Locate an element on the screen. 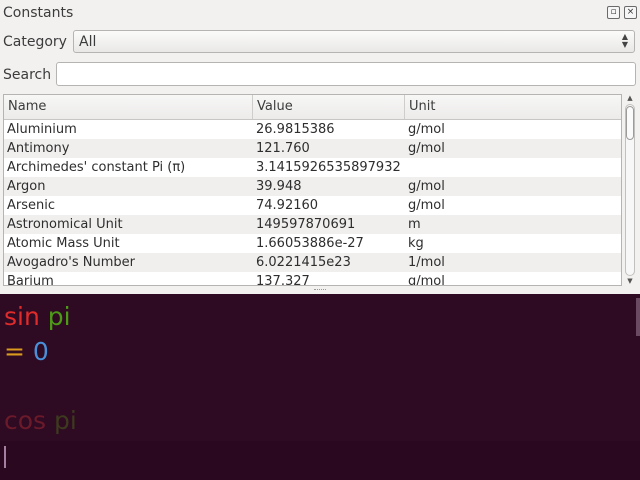 This screenshot has width=640, height=480. cell-name: Barium is located at coordinates (30, 280).